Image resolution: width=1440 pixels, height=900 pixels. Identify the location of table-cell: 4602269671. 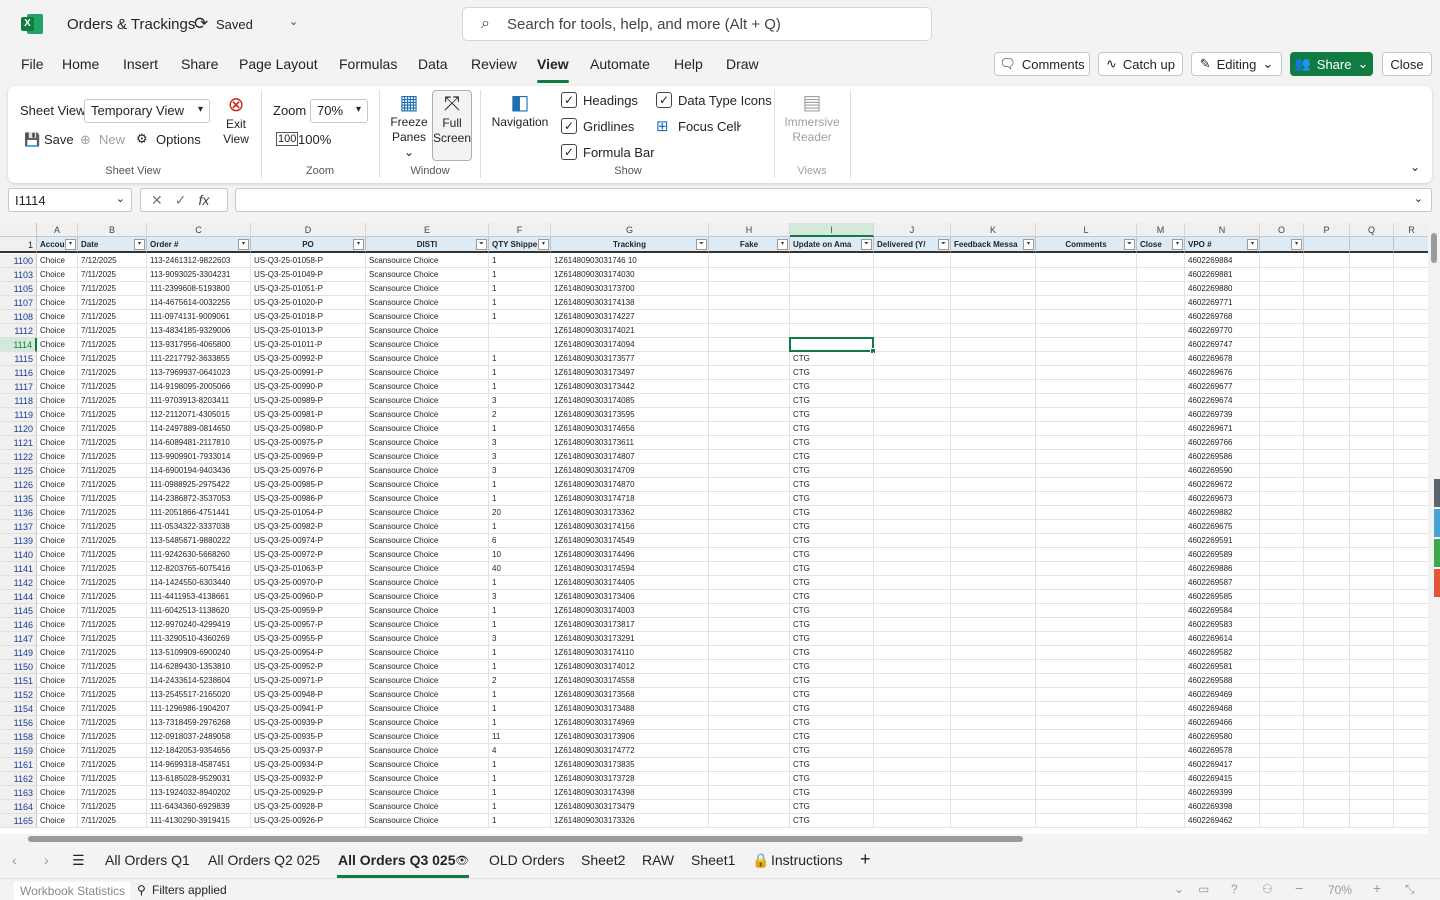
(1222, 429).